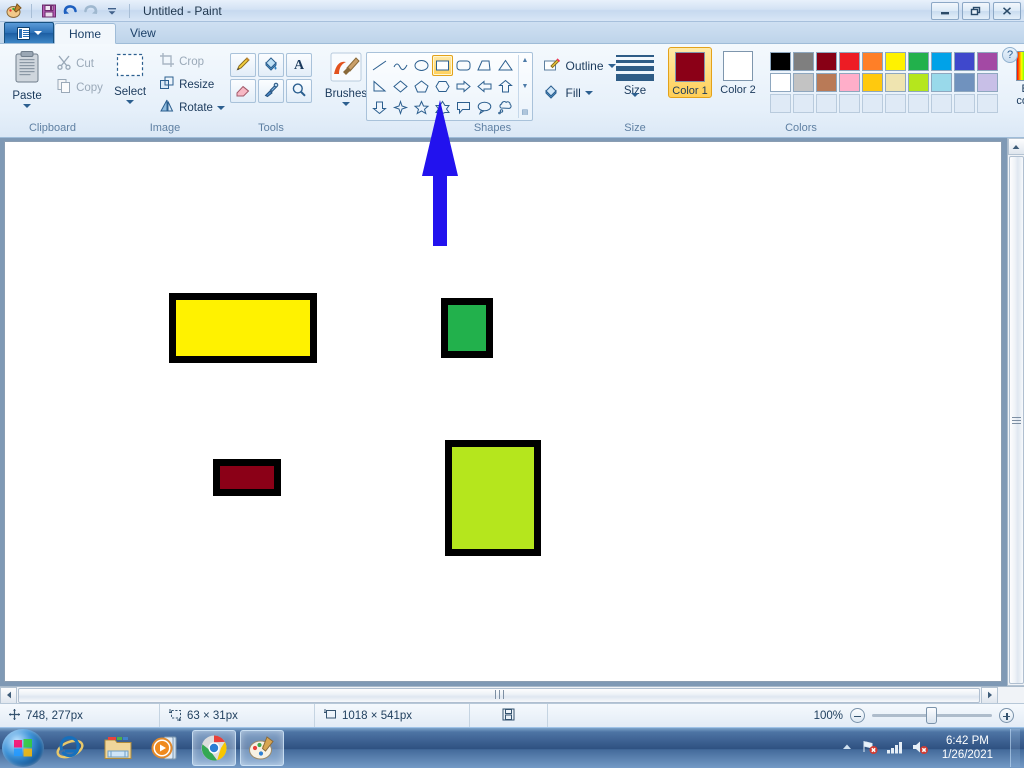 Image resolution: width=1024 pixels, height=768 pixels. What do you see at coordinates (166, 748) in the screenshot?
I see `taskbar-windows-media-player` at bounding box center [166, 748].